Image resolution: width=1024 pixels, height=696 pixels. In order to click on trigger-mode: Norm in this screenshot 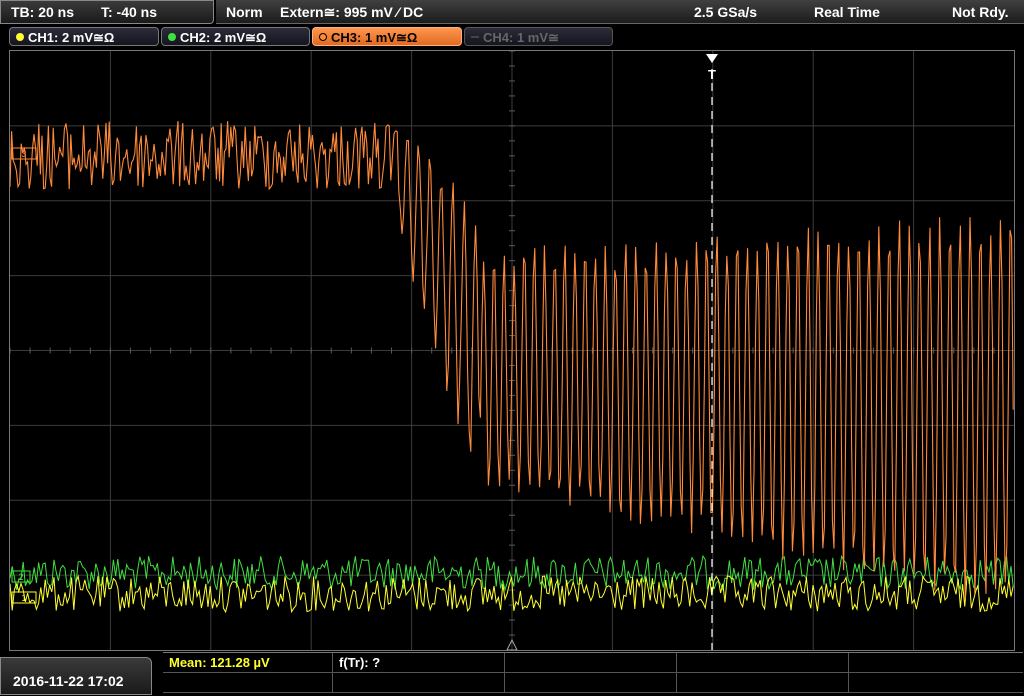, I will do `click(244, 12)`.